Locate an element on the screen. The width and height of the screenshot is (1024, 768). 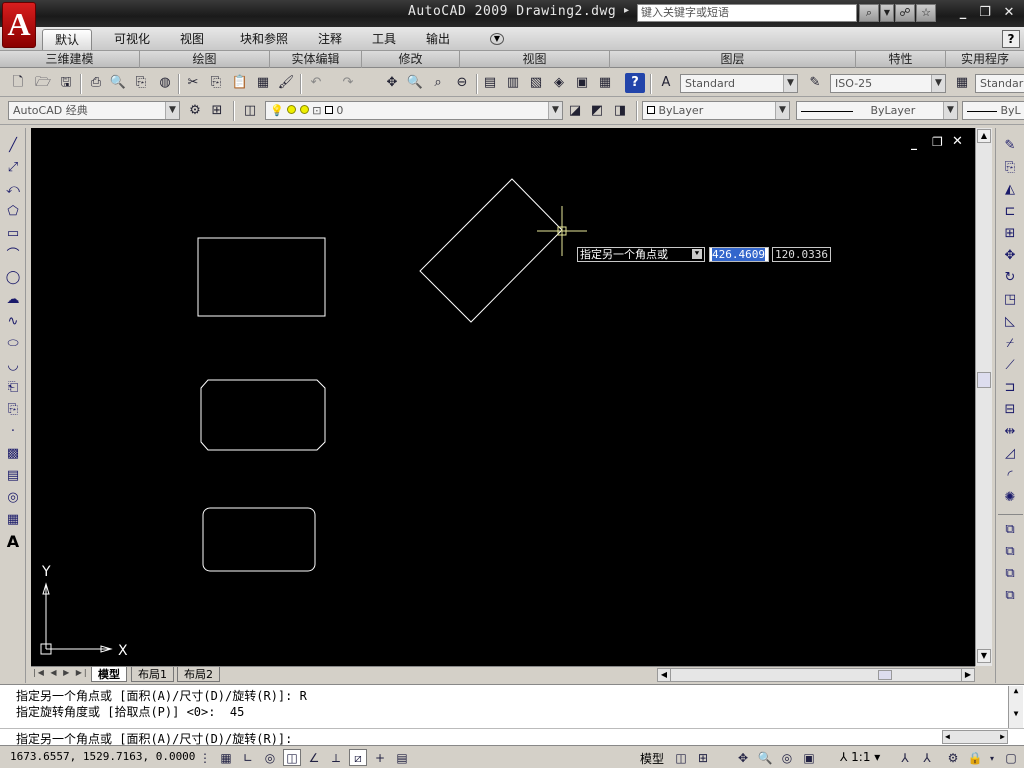
scroll-left-icon: ◀ is located at coordinates (947, 736).